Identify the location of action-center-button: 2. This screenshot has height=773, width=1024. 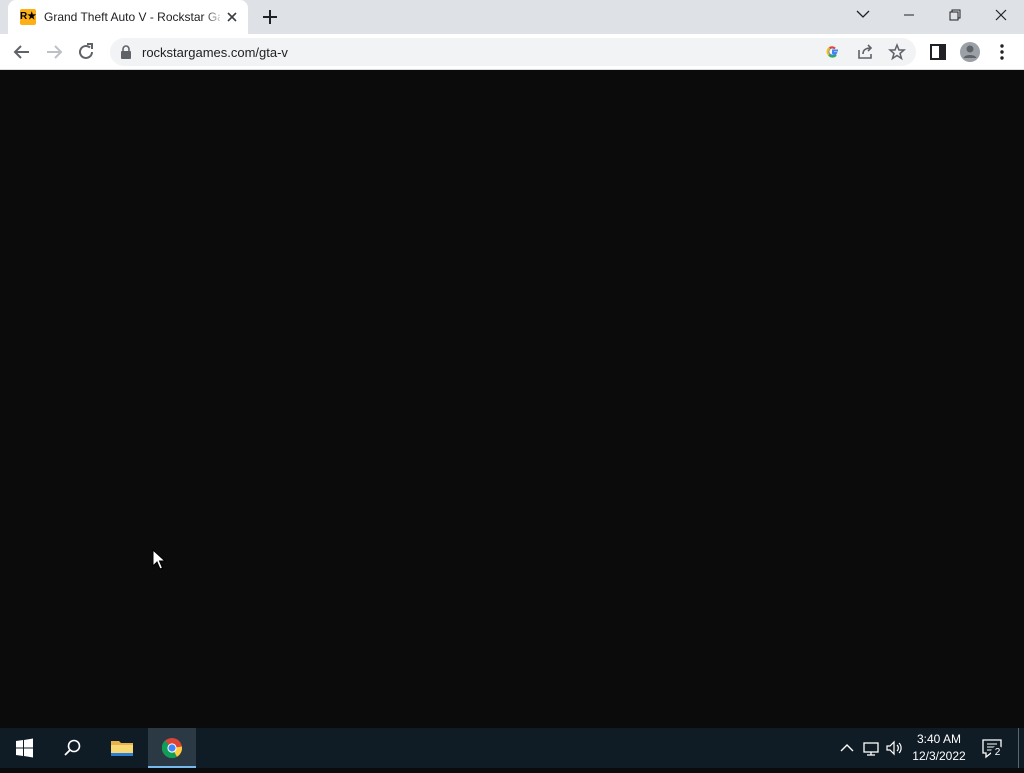
(992, 748).